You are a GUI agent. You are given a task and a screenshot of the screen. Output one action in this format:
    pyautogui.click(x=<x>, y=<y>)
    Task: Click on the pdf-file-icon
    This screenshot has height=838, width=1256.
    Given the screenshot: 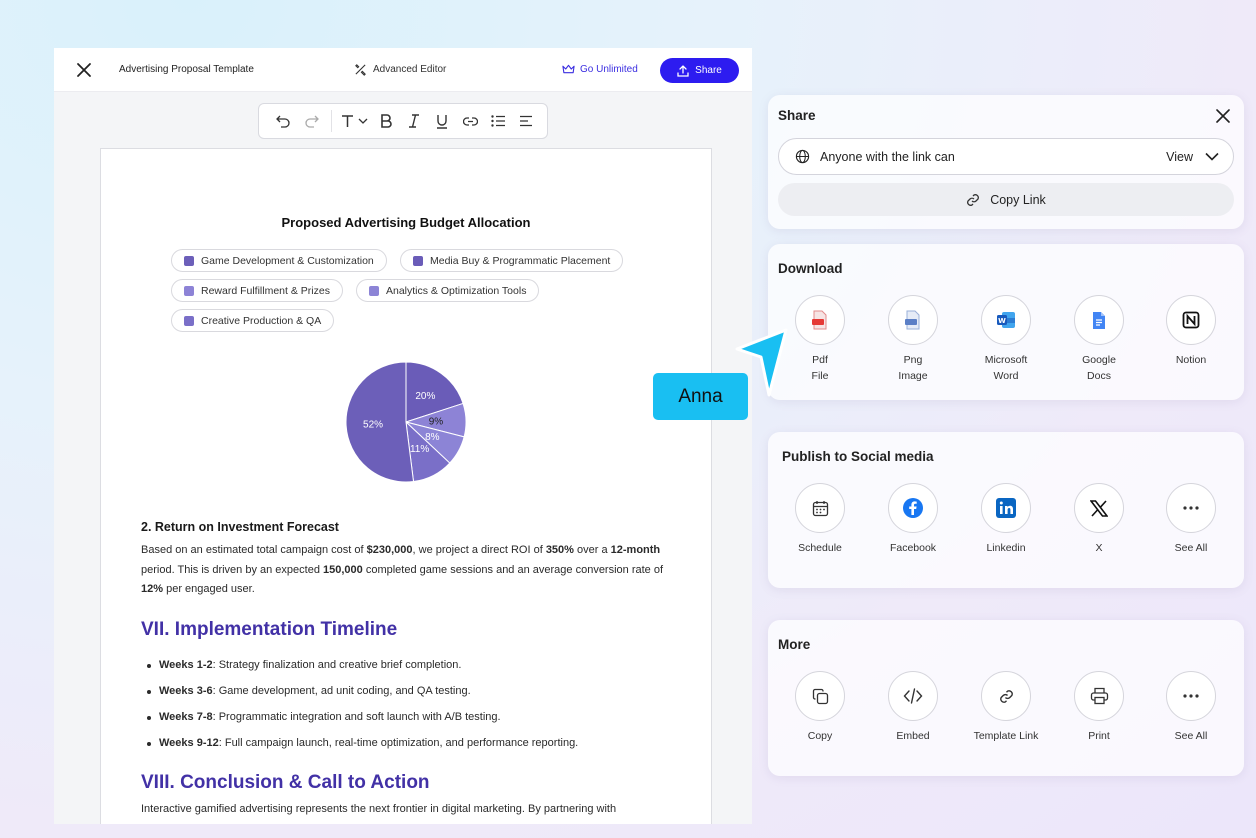 What is the action you would take?
    pyautogui.click(x=819, y=320)
    